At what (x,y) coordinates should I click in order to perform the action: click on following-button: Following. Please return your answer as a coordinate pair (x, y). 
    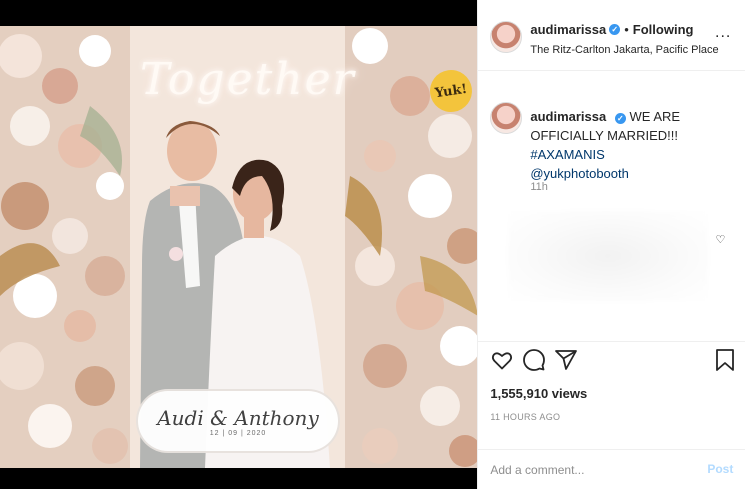
    Looking at the image, I should click on (663, 29).